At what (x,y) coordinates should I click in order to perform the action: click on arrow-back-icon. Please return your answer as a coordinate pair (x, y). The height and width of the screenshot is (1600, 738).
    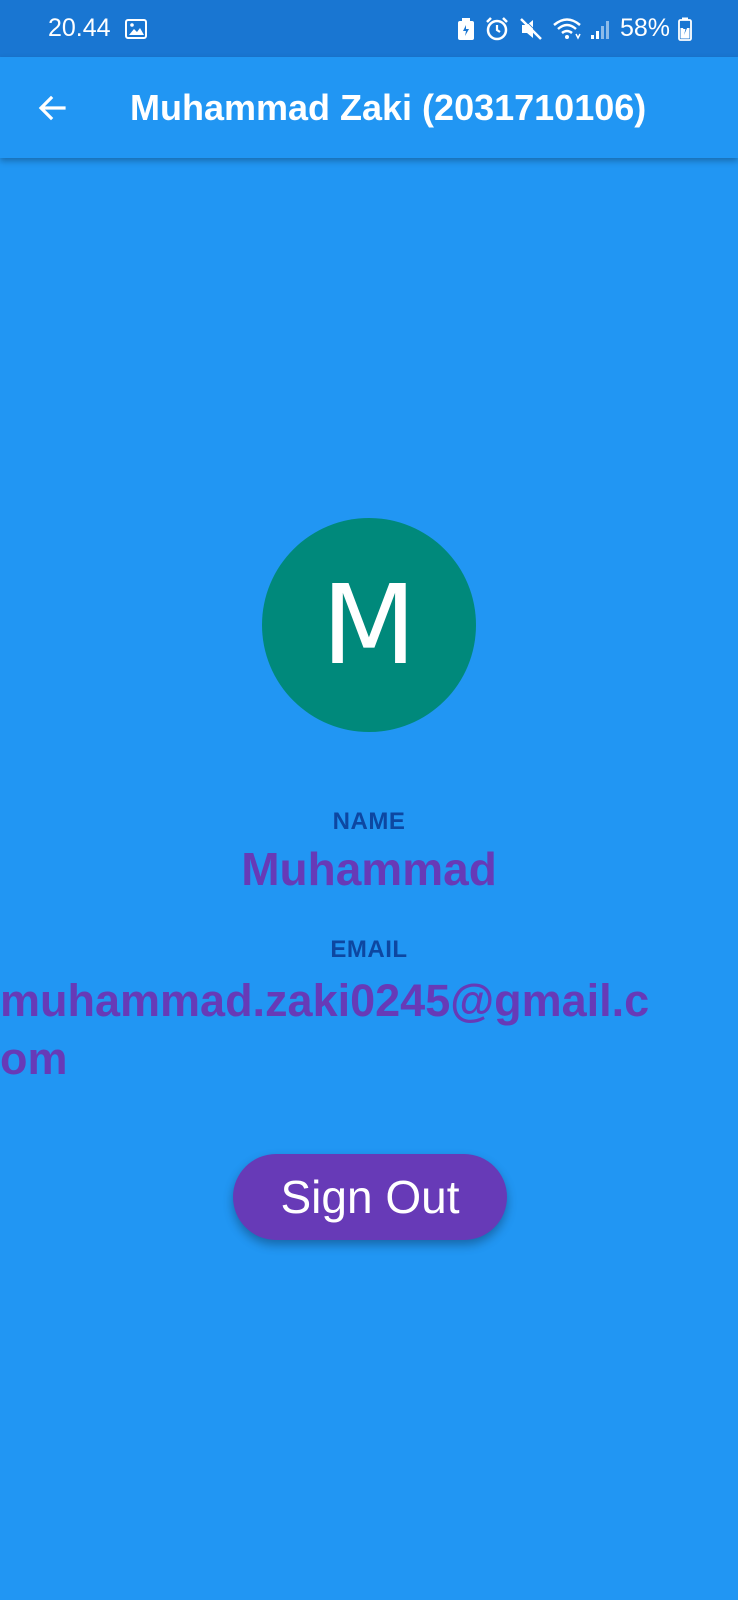
    Looking at the image, I should click on (52, 108).